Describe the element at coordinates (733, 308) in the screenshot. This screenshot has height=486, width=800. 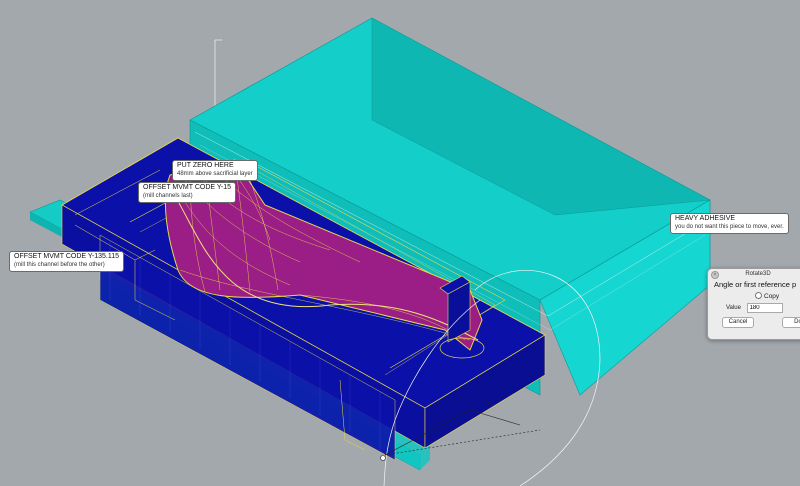
I see `value-label: Value` at that location.